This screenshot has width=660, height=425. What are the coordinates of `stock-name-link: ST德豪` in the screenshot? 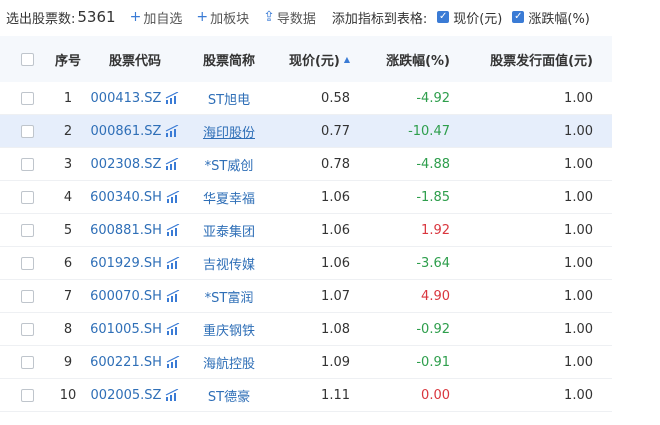 It's located at (229, 397).